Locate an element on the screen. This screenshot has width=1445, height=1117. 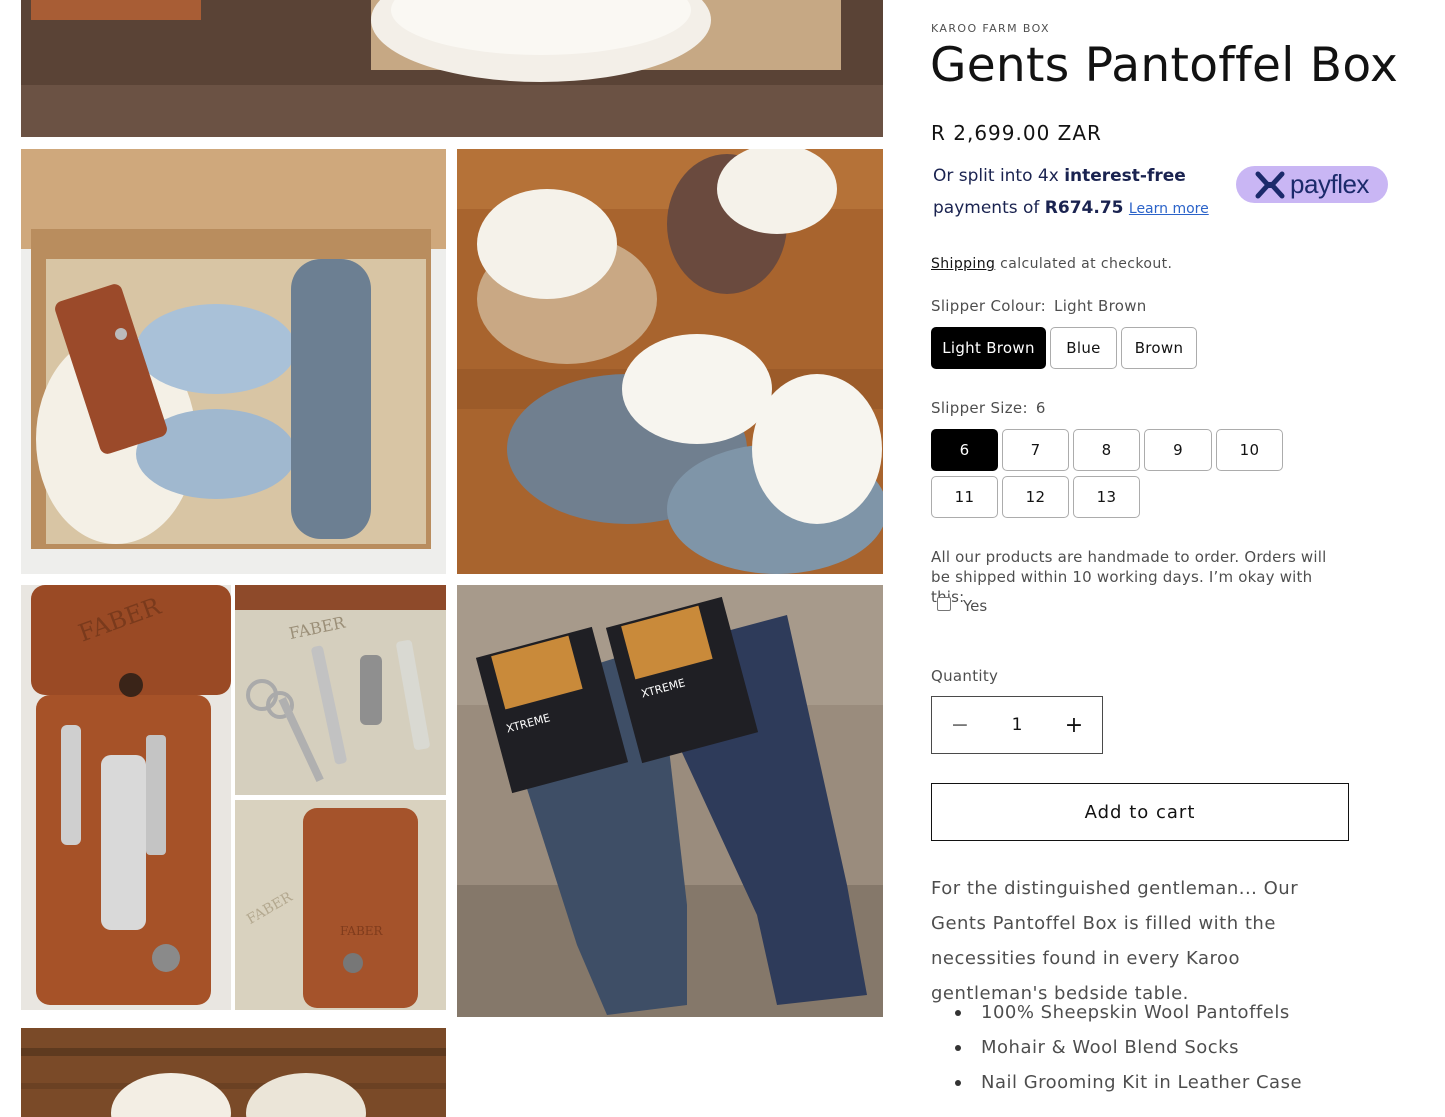
socks-photo: XTREME XTREME is located at coordinates (670, 801).